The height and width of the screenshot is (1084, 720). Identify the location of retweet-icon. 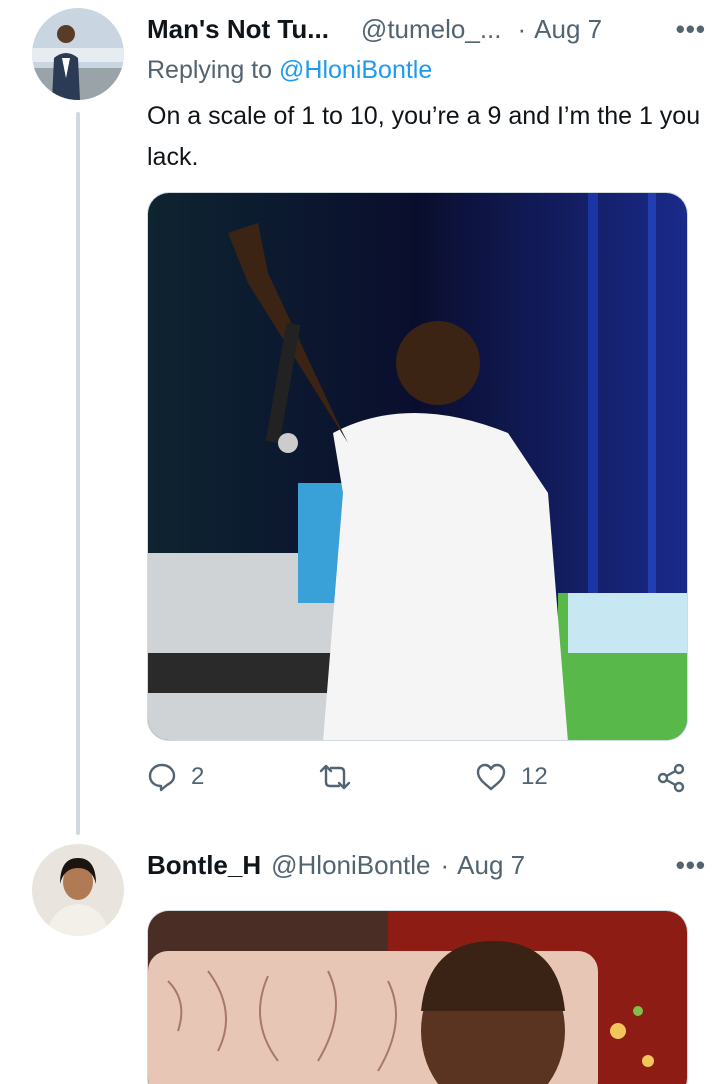
(335, 777).